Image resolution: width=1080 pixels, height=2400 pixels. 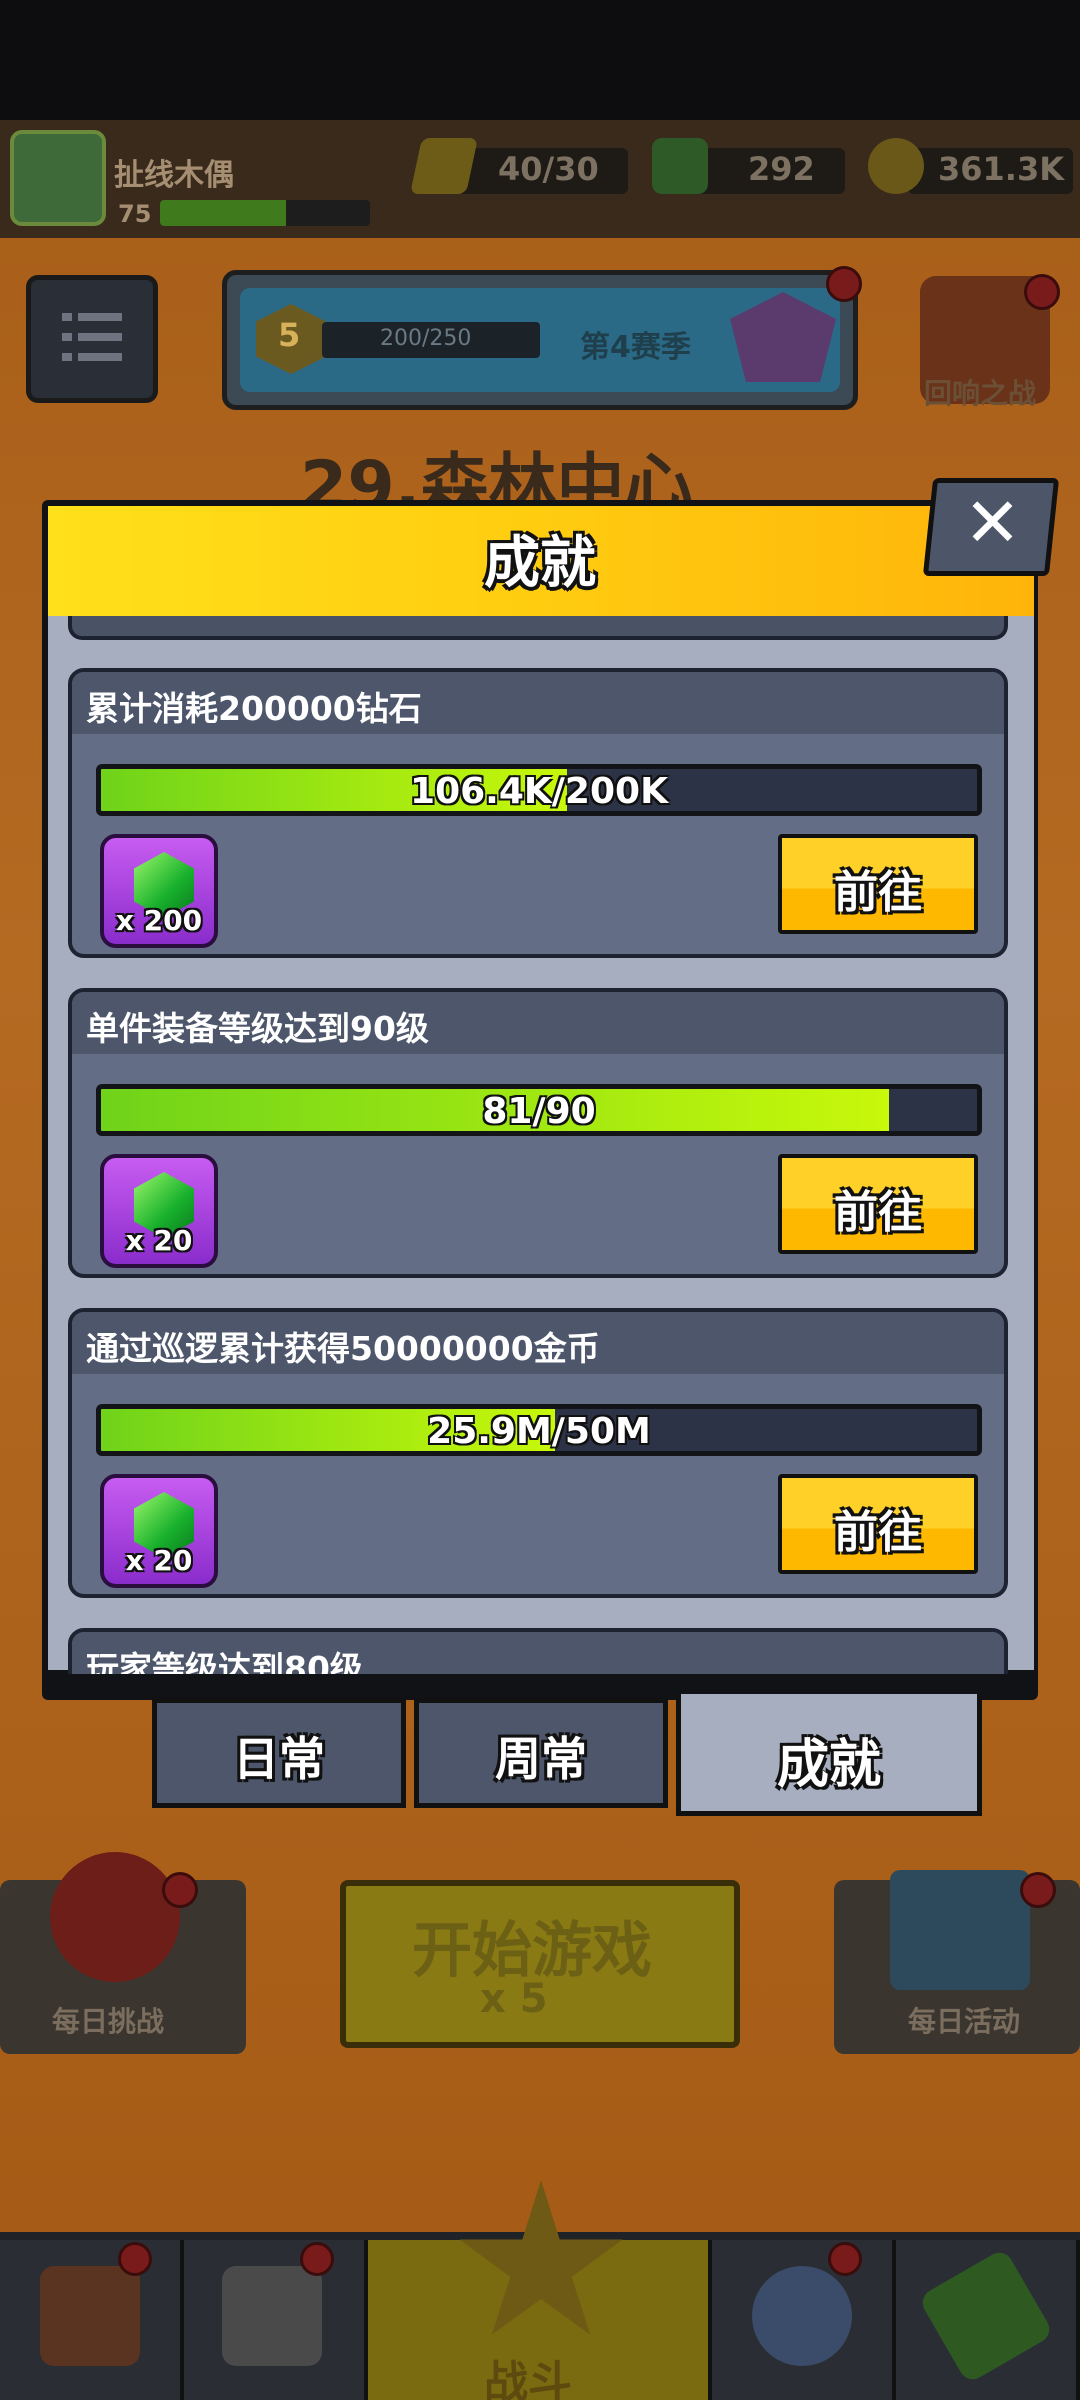 I want to click on coin-plus-icon, so click(x=896, y=166).